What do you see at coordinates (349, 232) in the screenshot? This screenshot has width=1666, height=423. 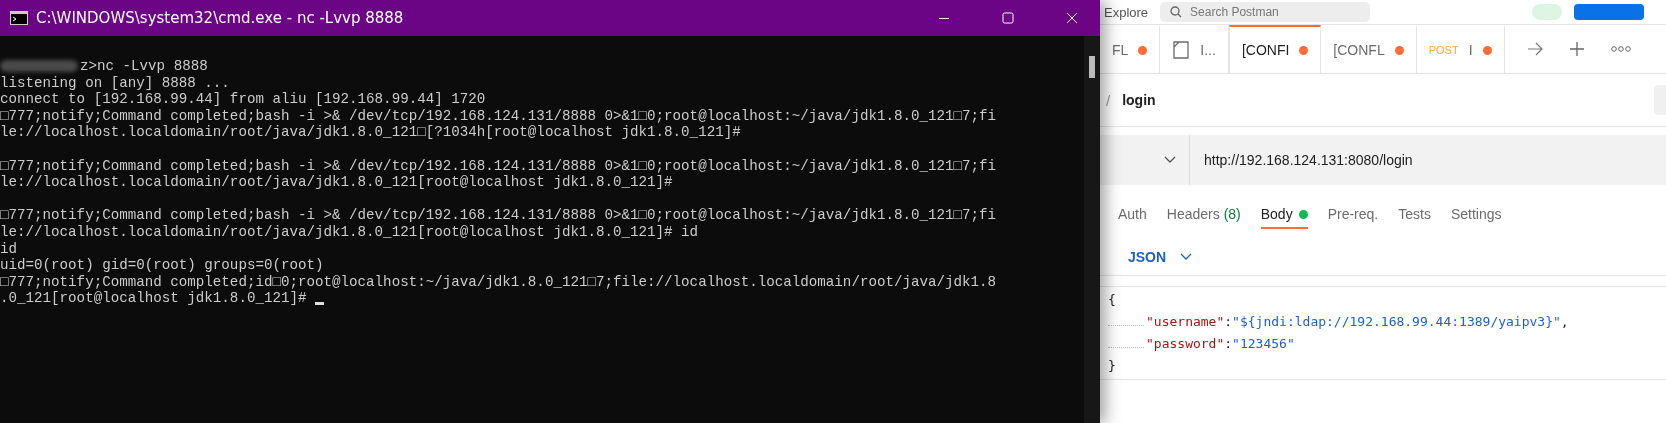 I see `terminal-line: le://localhost.localdomain/root/java/jdk1.8.0_121[root@localhost jdk1.8.0_121]# id` at bounding box center [349, 232].